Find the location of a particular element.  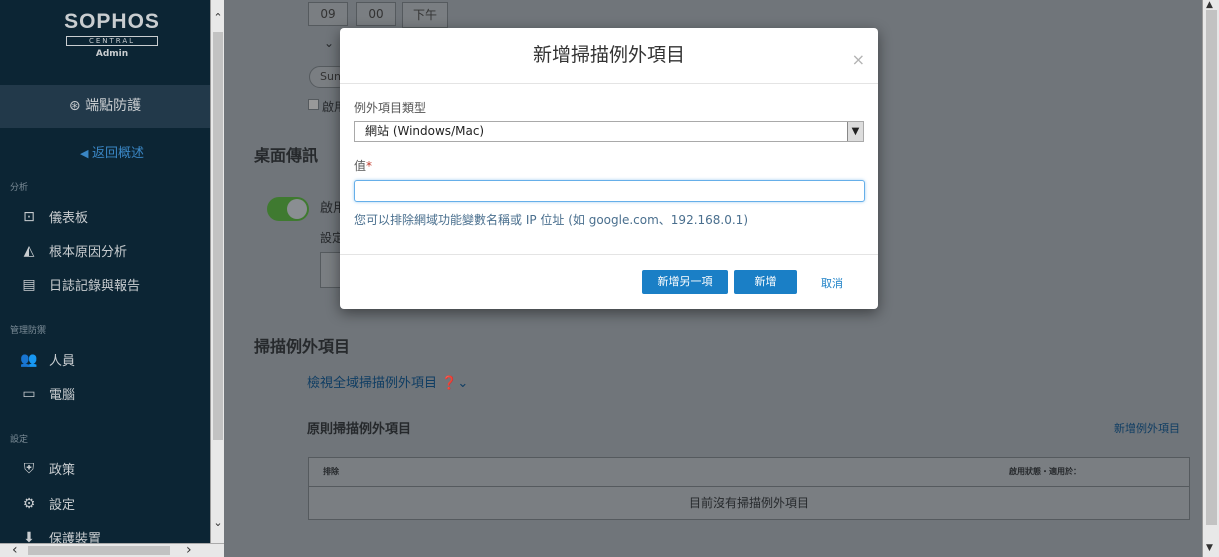

value-input is located at coordinates (609, 191).